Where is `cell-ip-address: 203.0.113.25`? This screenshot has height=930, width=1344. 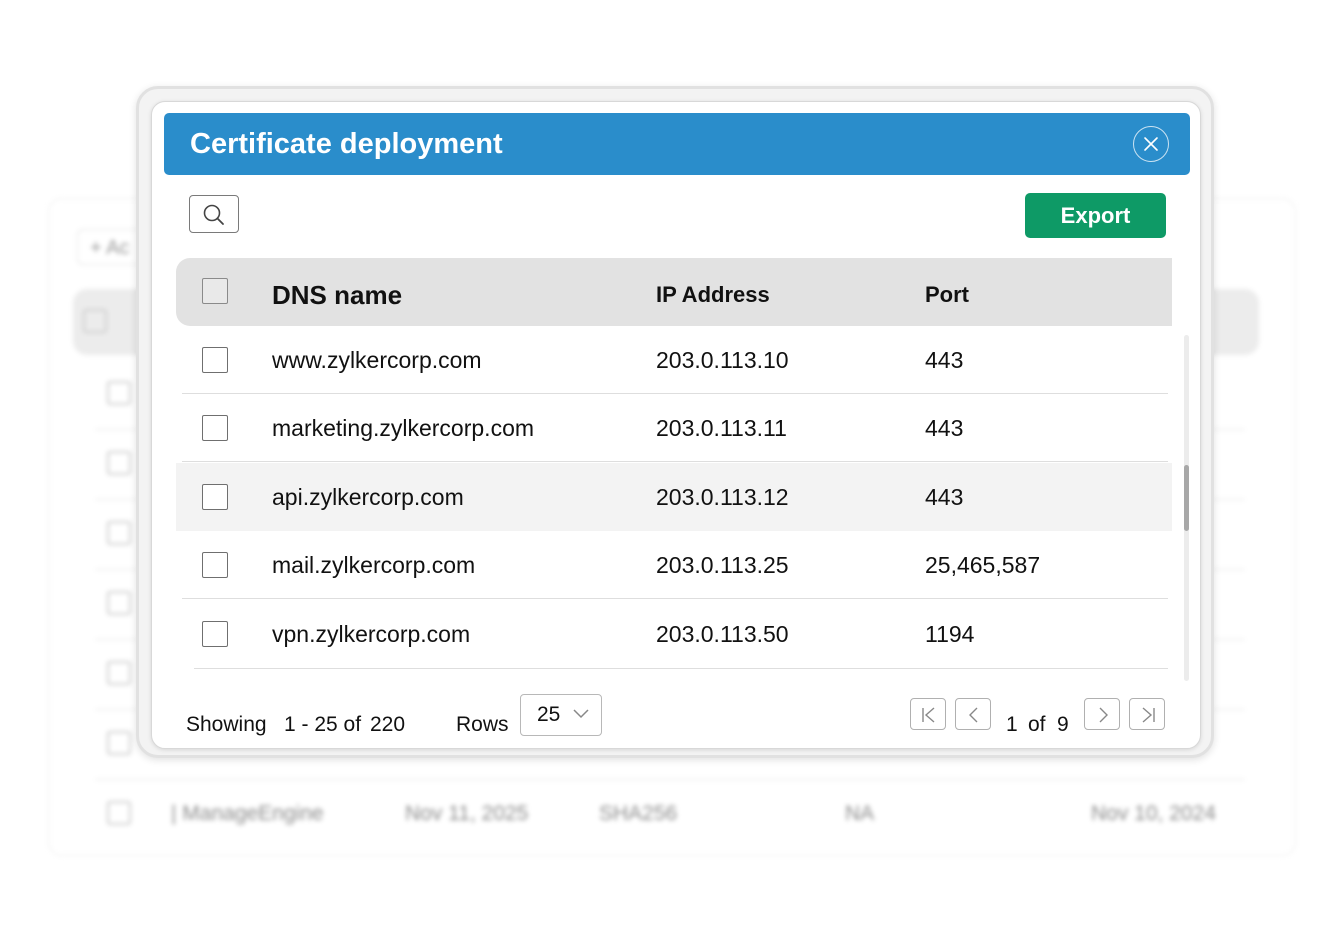
cell-ip-address: 203.0.113.25 is located at coordinates (722, 565).